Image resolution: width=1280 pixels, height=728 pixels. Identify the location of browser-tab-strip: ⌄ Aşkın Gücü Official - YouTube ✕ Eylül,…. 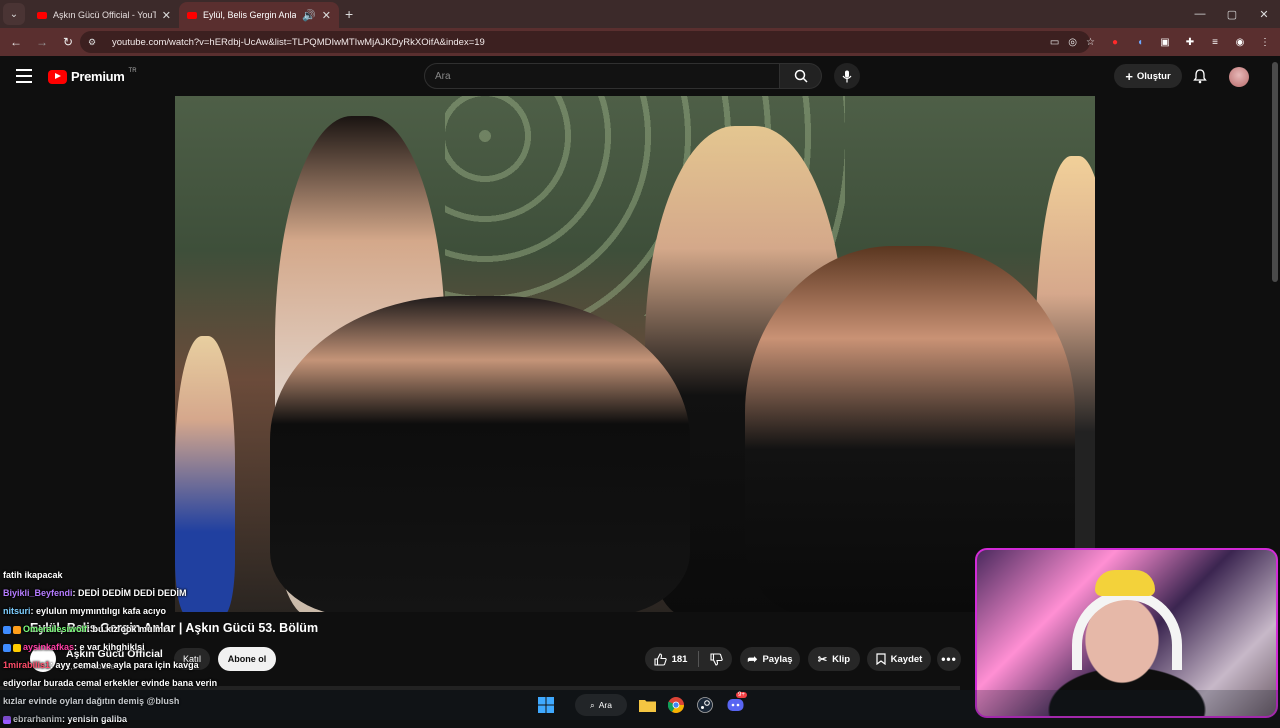
(640, 14).